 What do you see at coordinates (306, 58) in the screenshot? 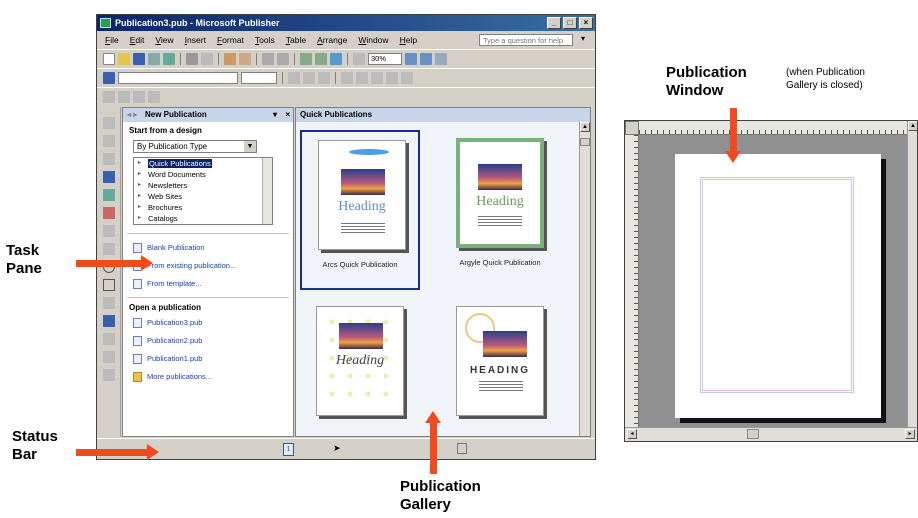
I see `arrange-icon` at bounding box center [306, 58].